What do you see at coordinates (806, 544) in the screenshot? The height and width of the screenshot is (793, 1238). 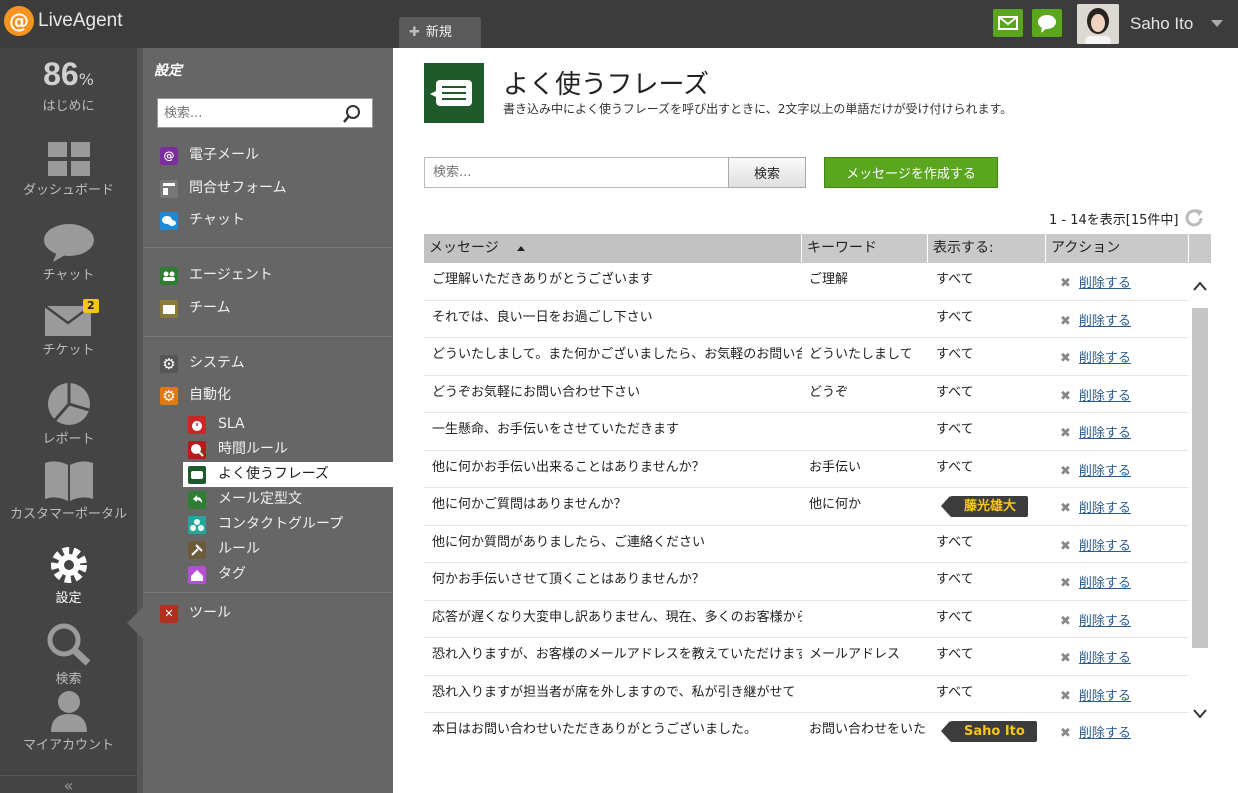 I see `table-row: 他に何か質問がありましたら、ご連絡ください すべて ✖ 削除する` at bounding box center [806, 544].